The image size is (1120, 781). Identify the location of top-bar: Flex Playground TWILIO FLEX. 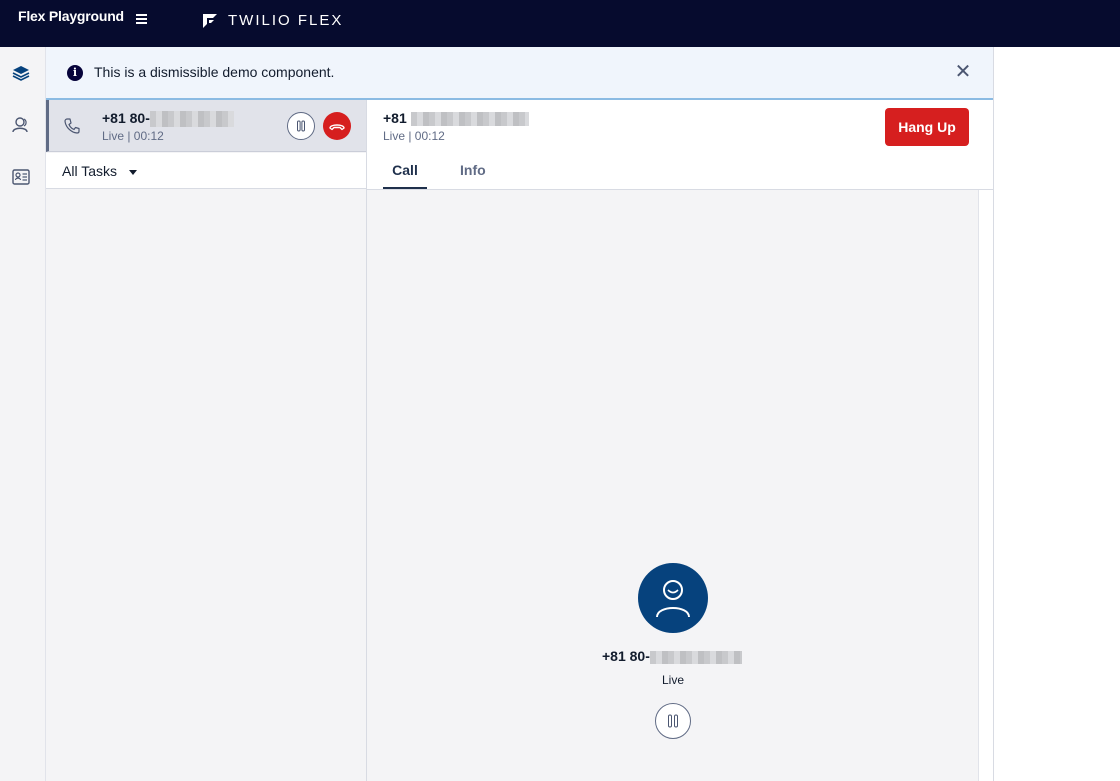
(560, 23).